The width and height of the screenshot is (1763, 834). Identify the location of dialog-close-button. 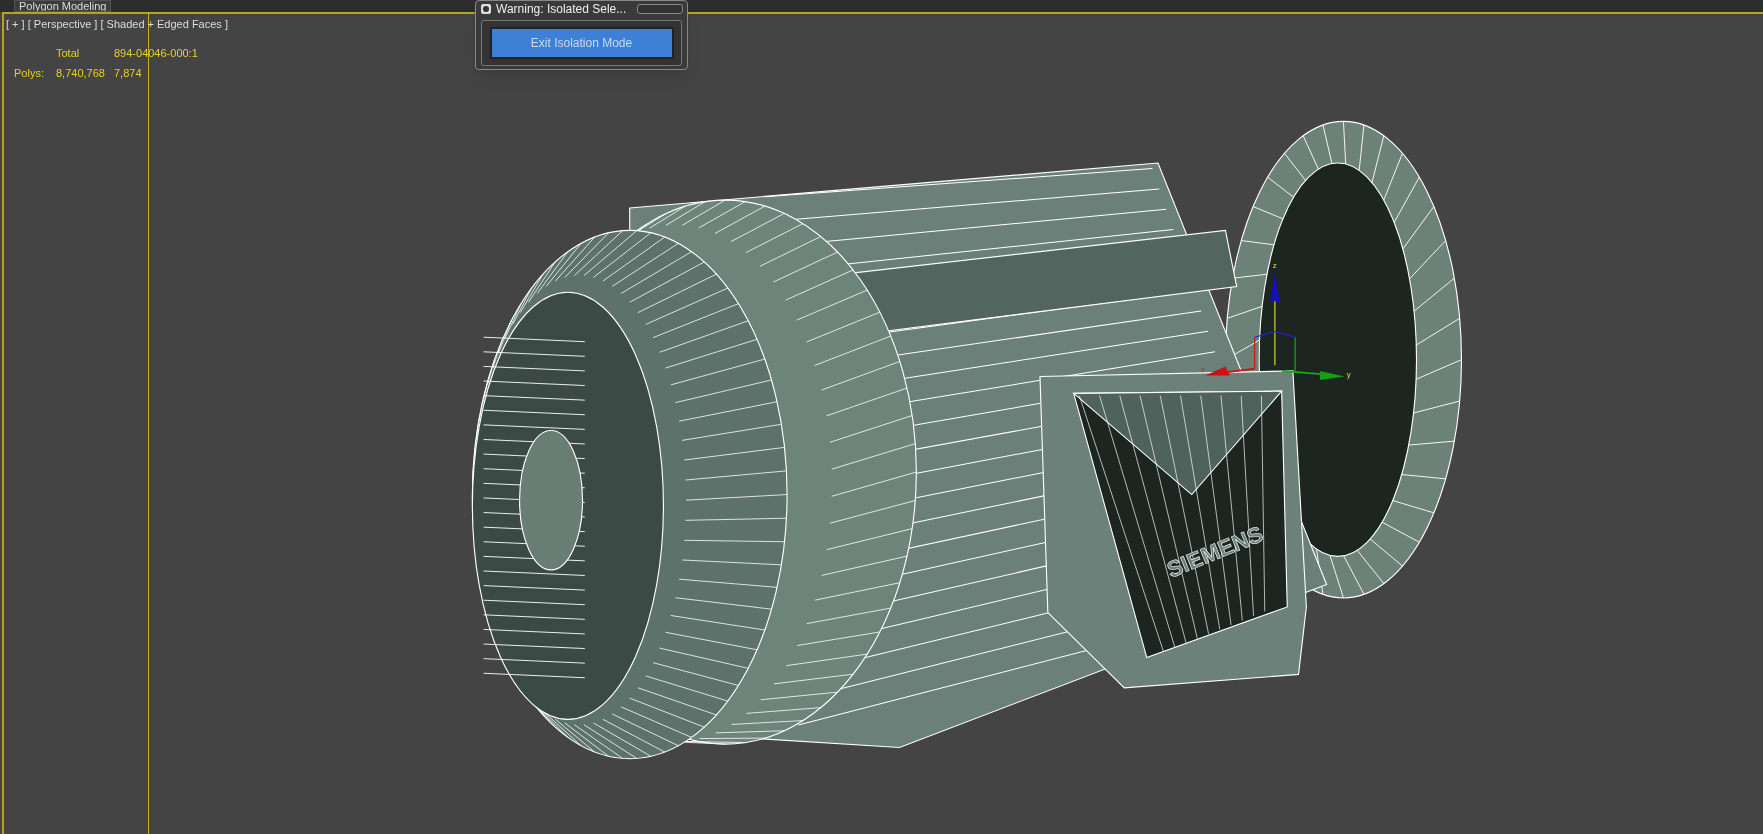
(660, 9).